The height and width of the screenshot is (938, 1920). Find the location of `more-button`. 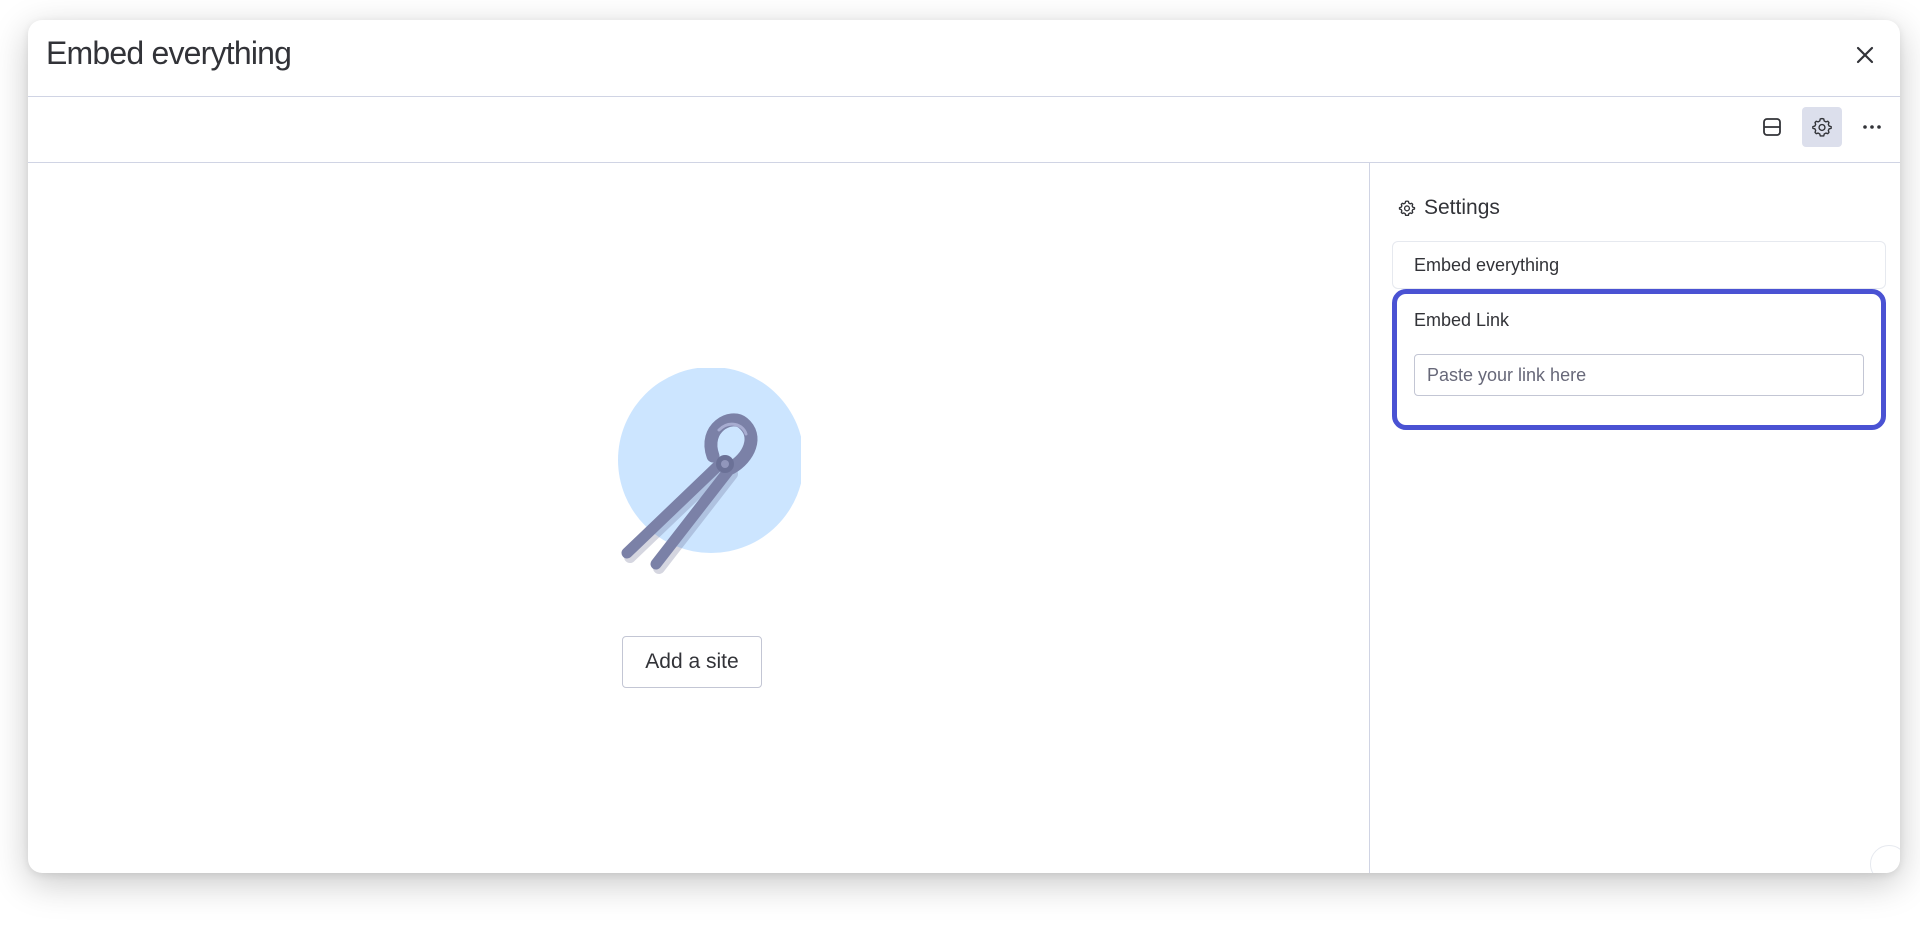

more-button is located at coordinates (1872, 127).